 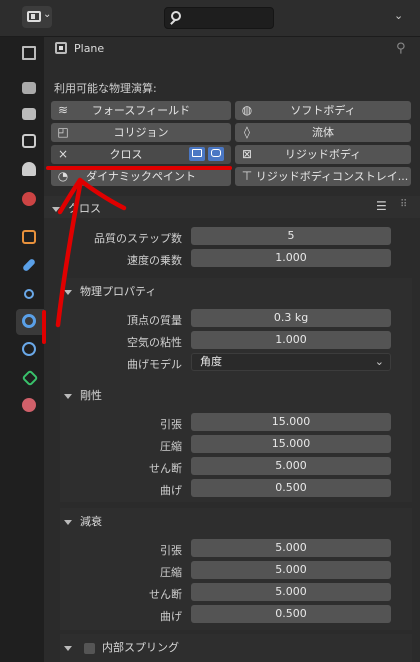 I want to click on tab-constraints, so click(x=30, y=350).